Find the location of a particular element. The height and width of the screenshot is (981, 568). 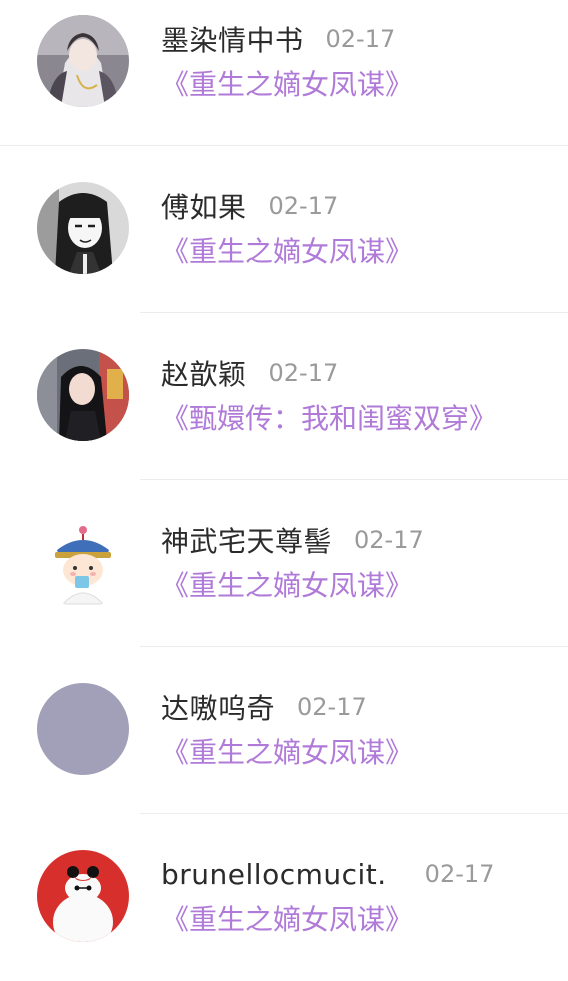

name-line: 达嗷呜奇 02-17 is located at coordinates (264, 707).